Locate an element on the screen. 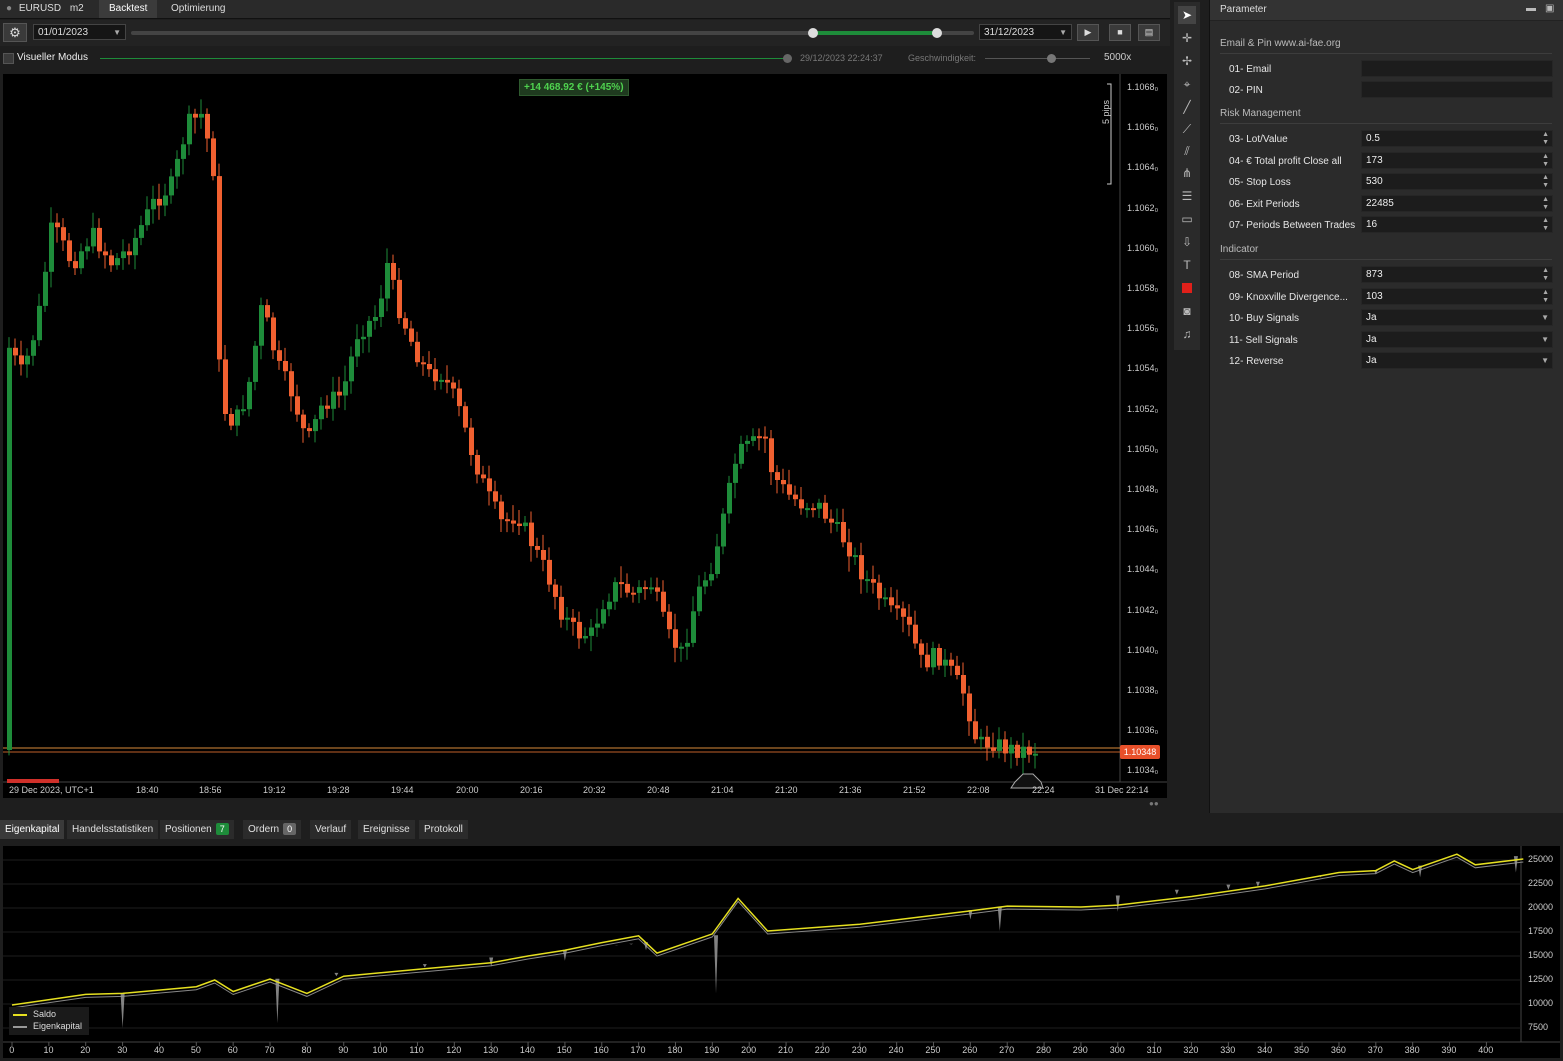 The image size is (1563, 1061). legend-swatch-saldo is located at coordinates (20, 1015).